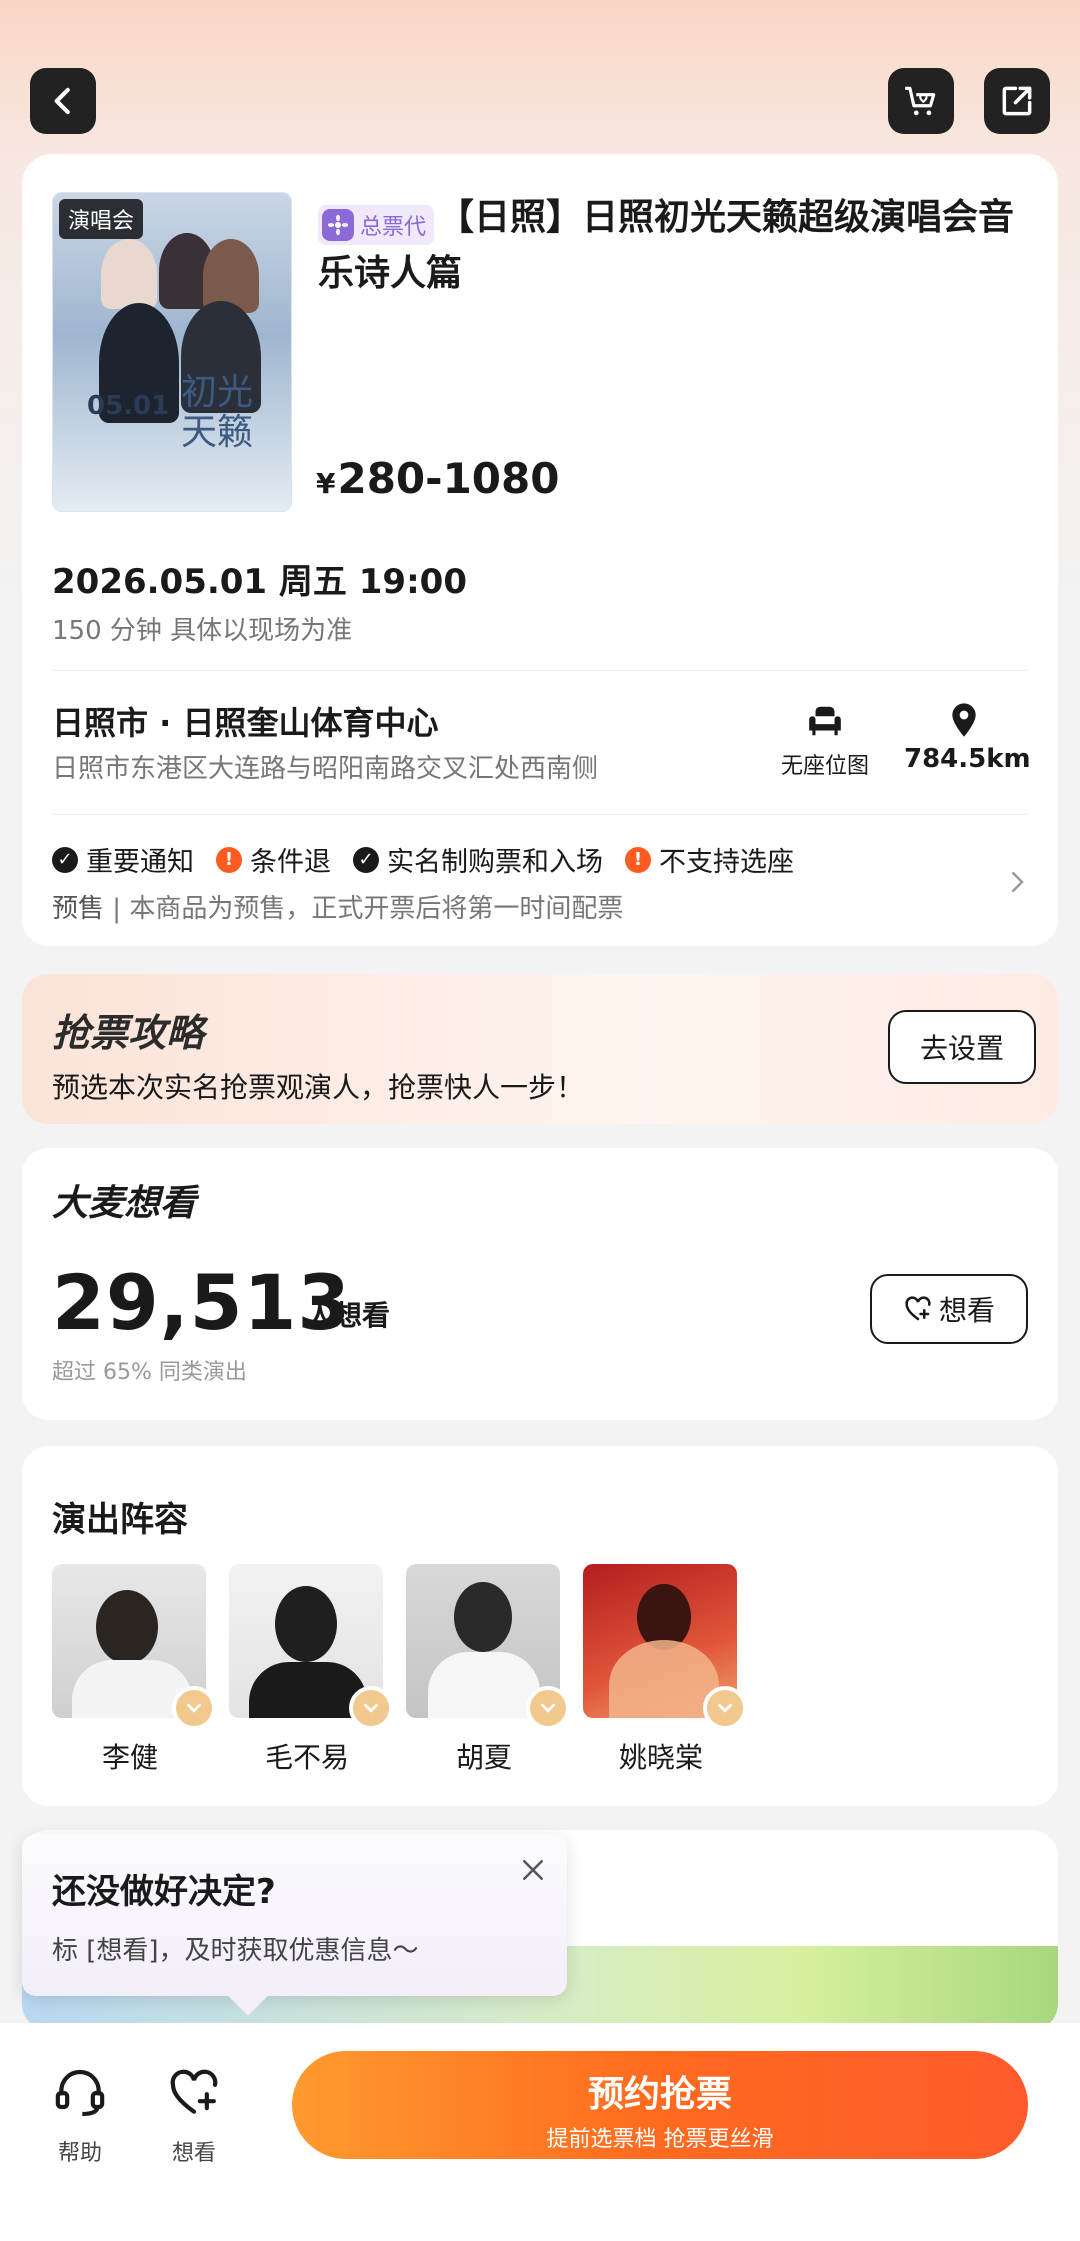 Image resolution: width=1080 pixels, height=2241 pixels. Describe the element at coordinates (376, 909) in the screenshot. I see `presale-text: 本商品为预售，正式开票后将第一时间配票` at that location.